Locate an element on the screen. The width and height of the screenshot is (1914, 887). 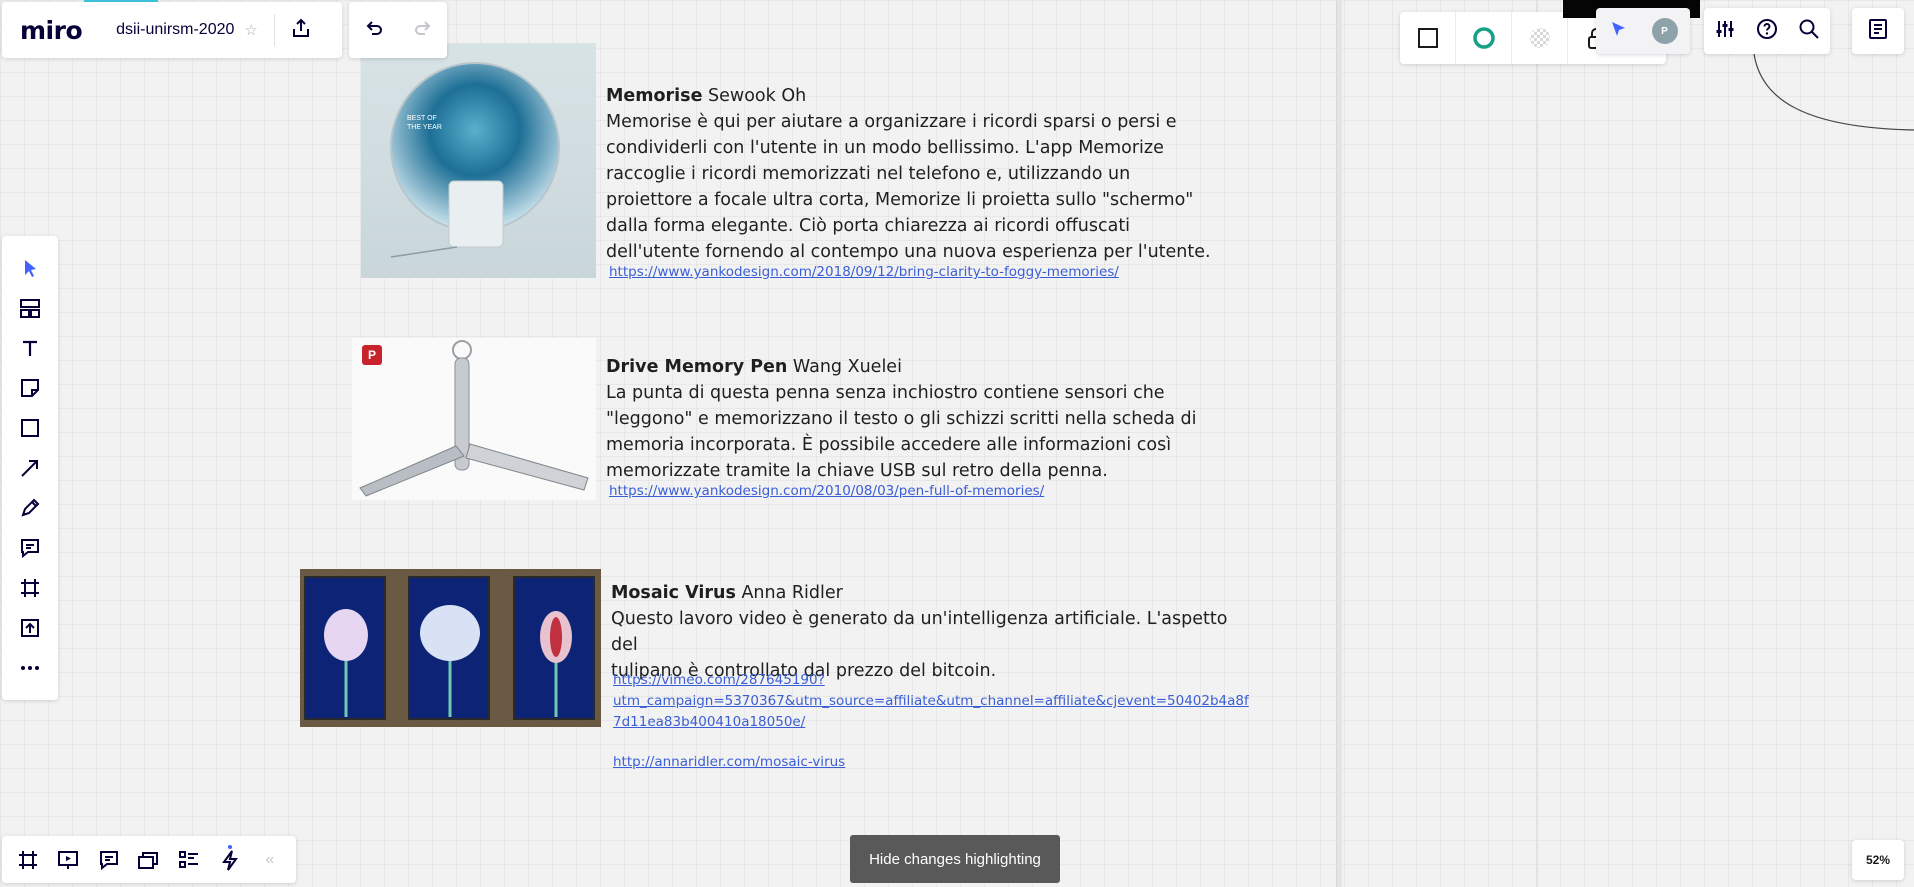
shape-icon is located at coordinates (30, 428).